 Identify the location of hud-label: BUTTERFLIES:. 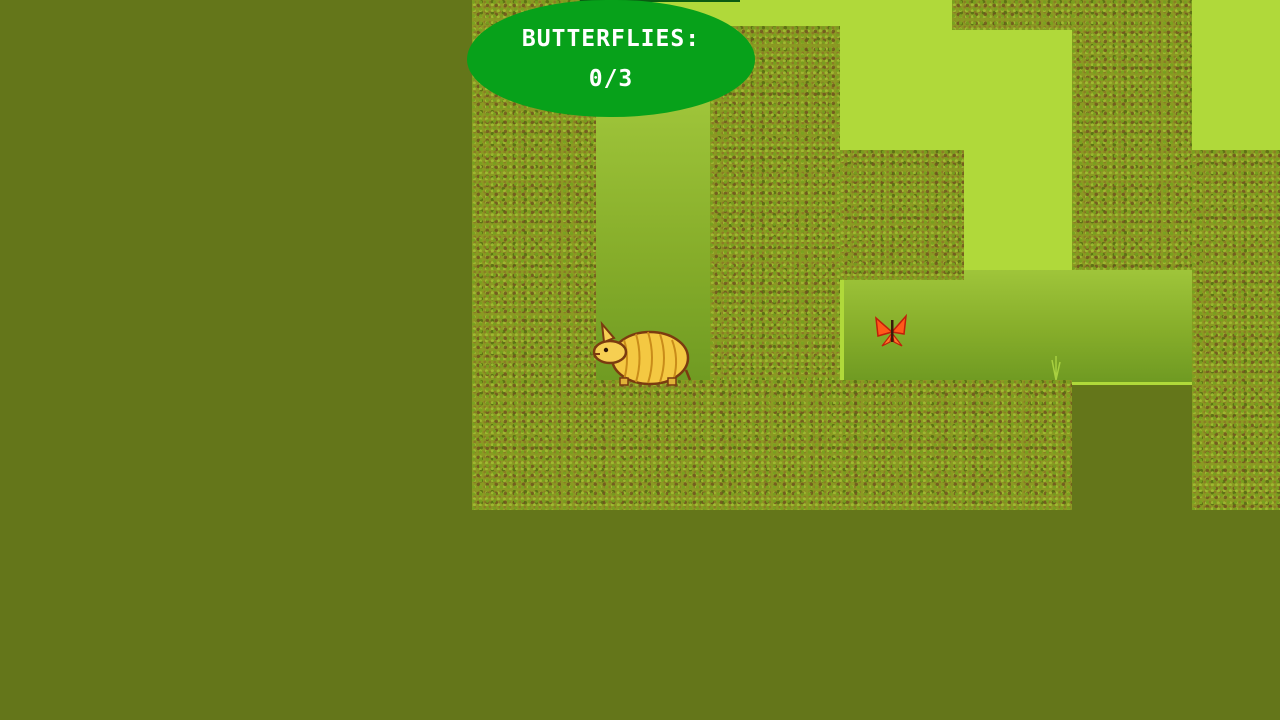
(611, 39).